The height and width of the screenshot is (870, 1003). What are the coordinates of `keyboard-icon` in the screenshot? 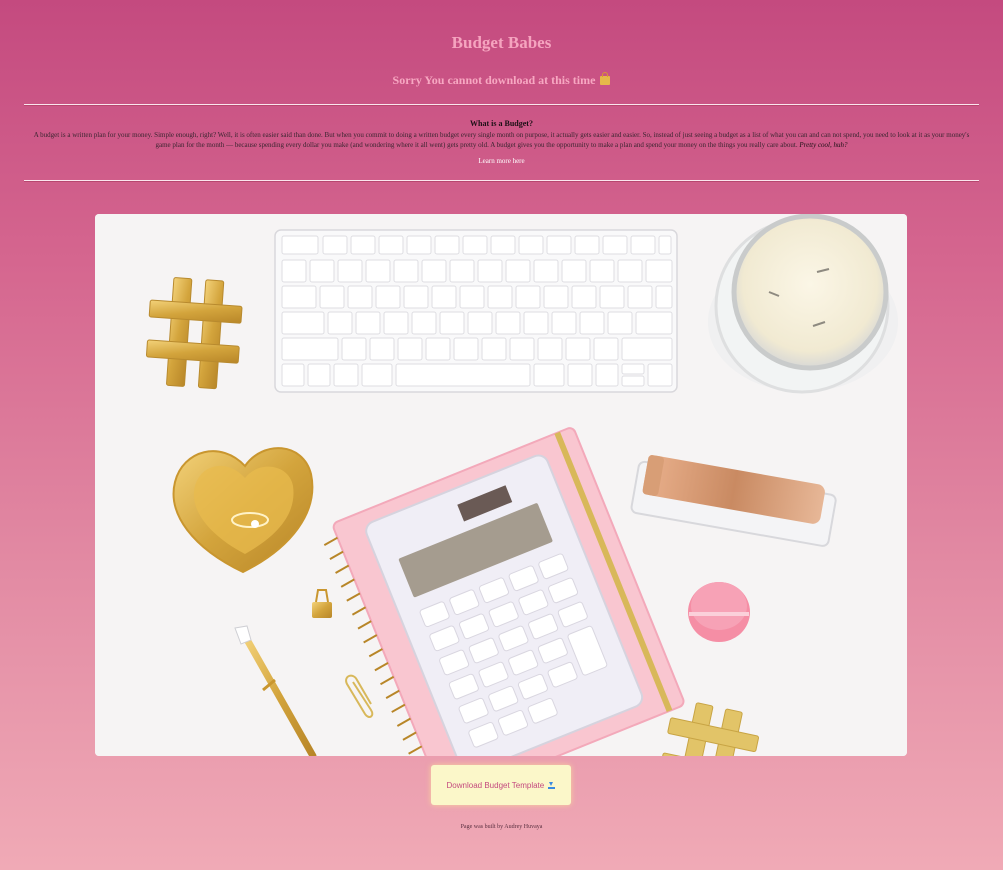 It's located at (476, 311).